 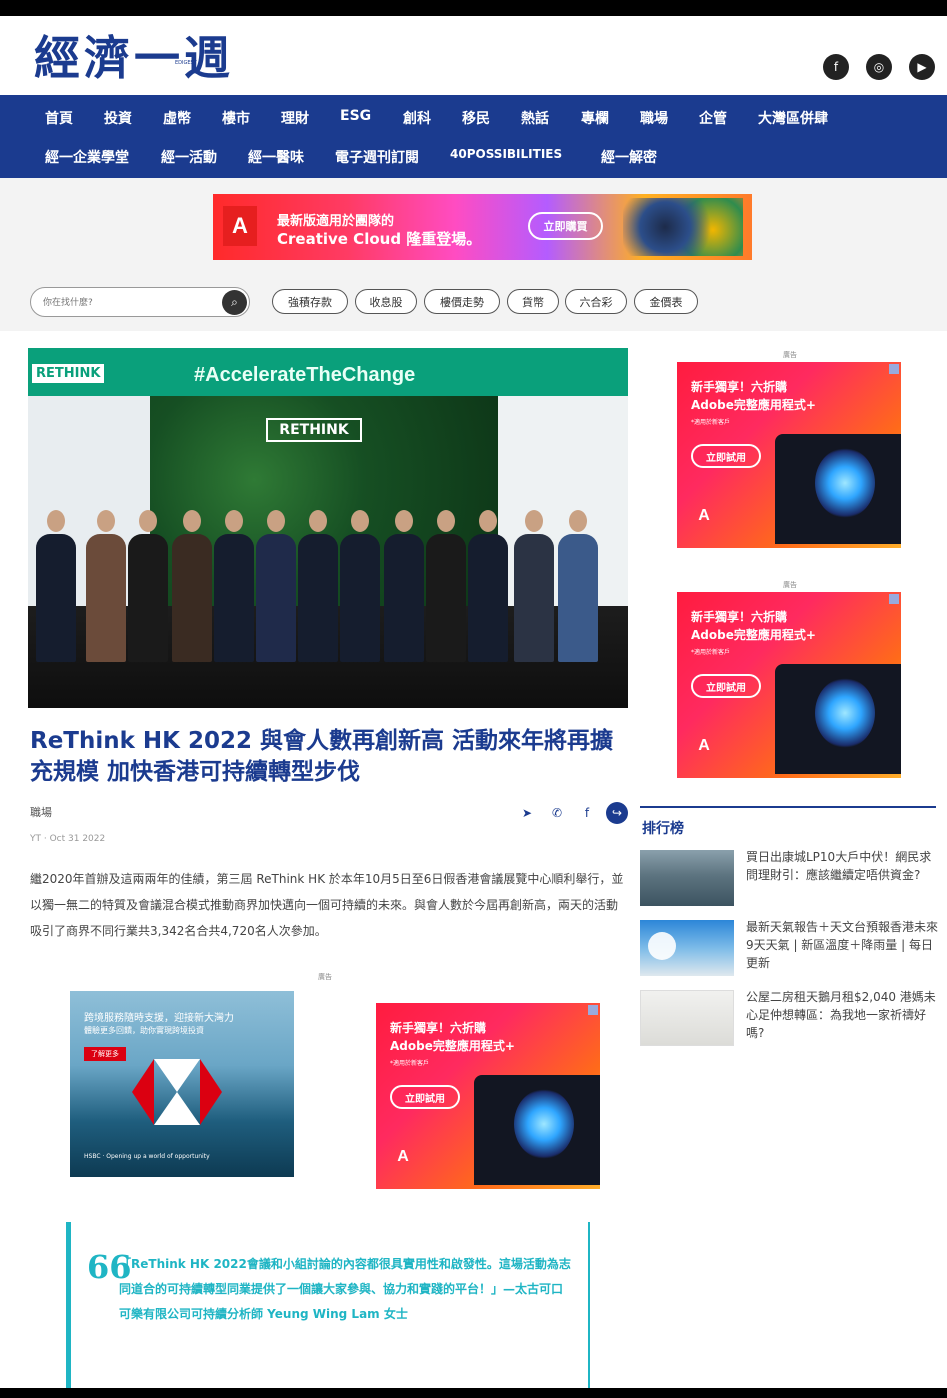 What do you see at coordinates (105, 1054) in the screenshot?
I see `hsbc-ad-button: 了解更多` at bounding box center [105, 1054].